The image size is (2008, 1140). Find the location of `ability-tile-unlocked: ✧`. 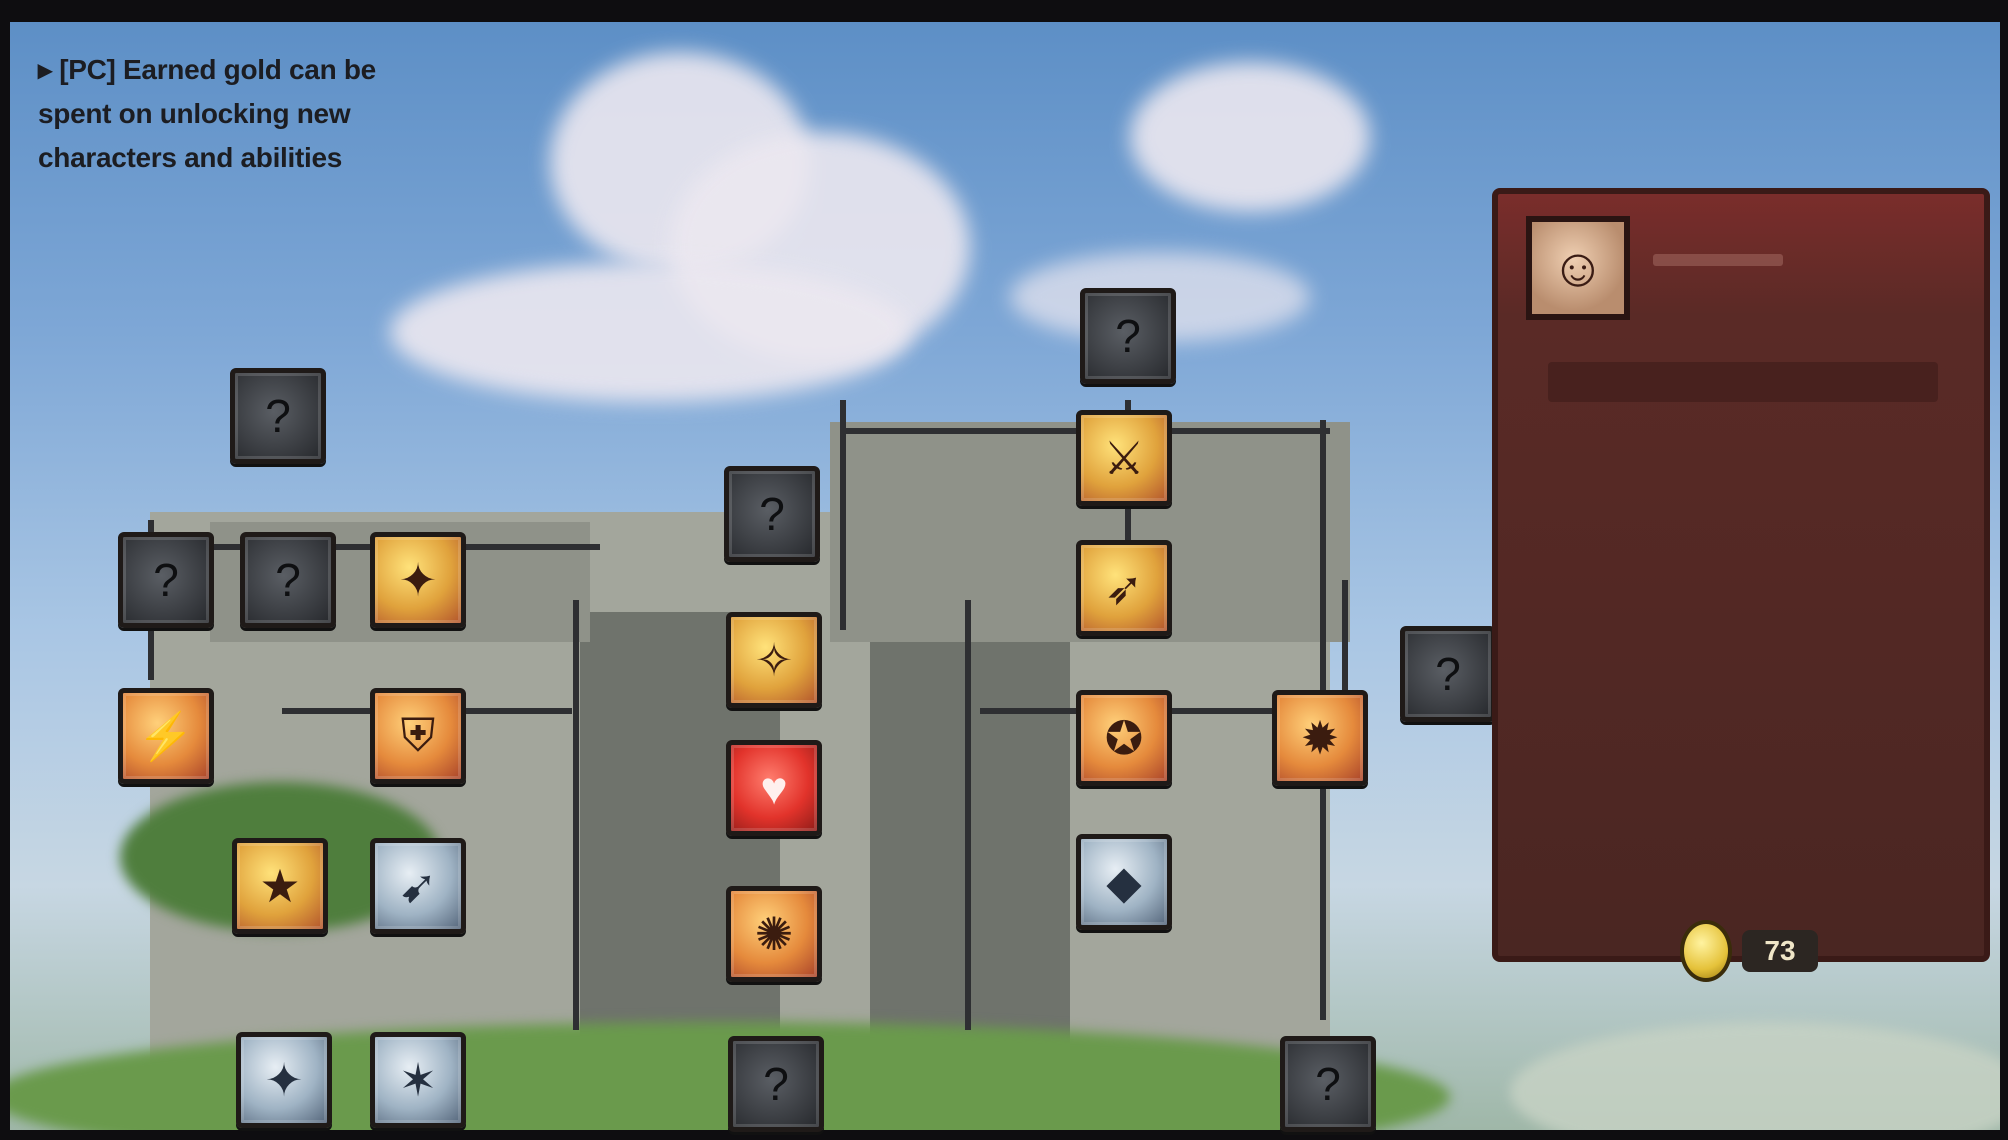

ability-tile-unlocked: ✧ is located at coordinates (774, 660).